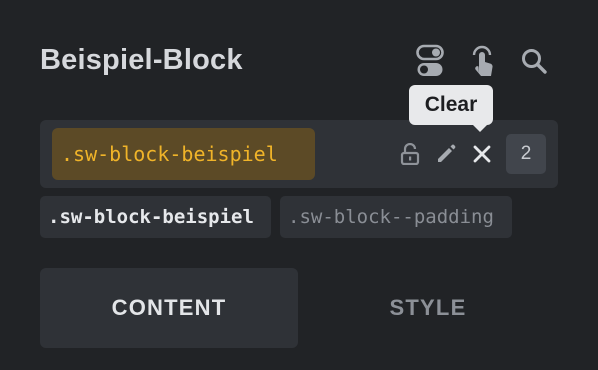  I want to click on tab-content: CONTENT, so click(169, 308).